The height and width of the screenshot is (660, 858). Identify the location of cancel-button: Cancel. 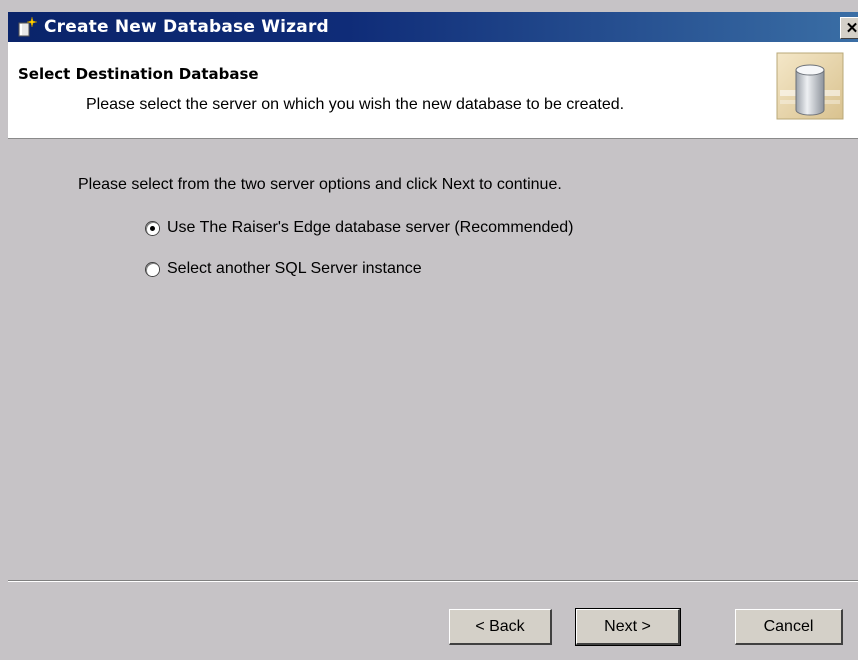
(789, 627).